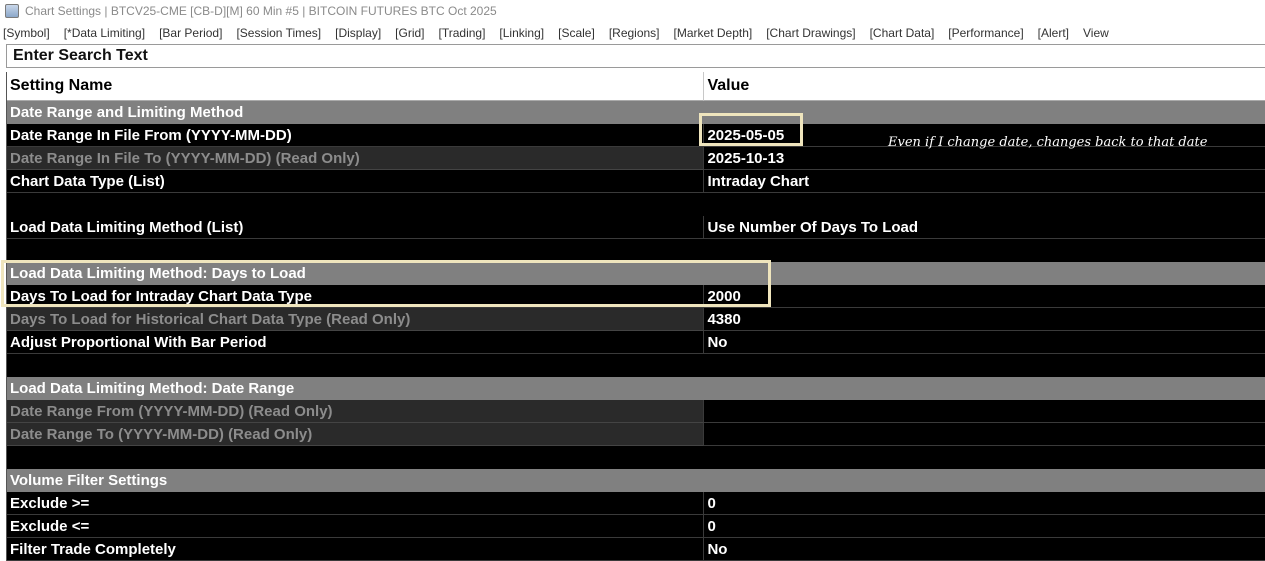  I want to click on tab-session-times: [Session Times], so click(278, 33).